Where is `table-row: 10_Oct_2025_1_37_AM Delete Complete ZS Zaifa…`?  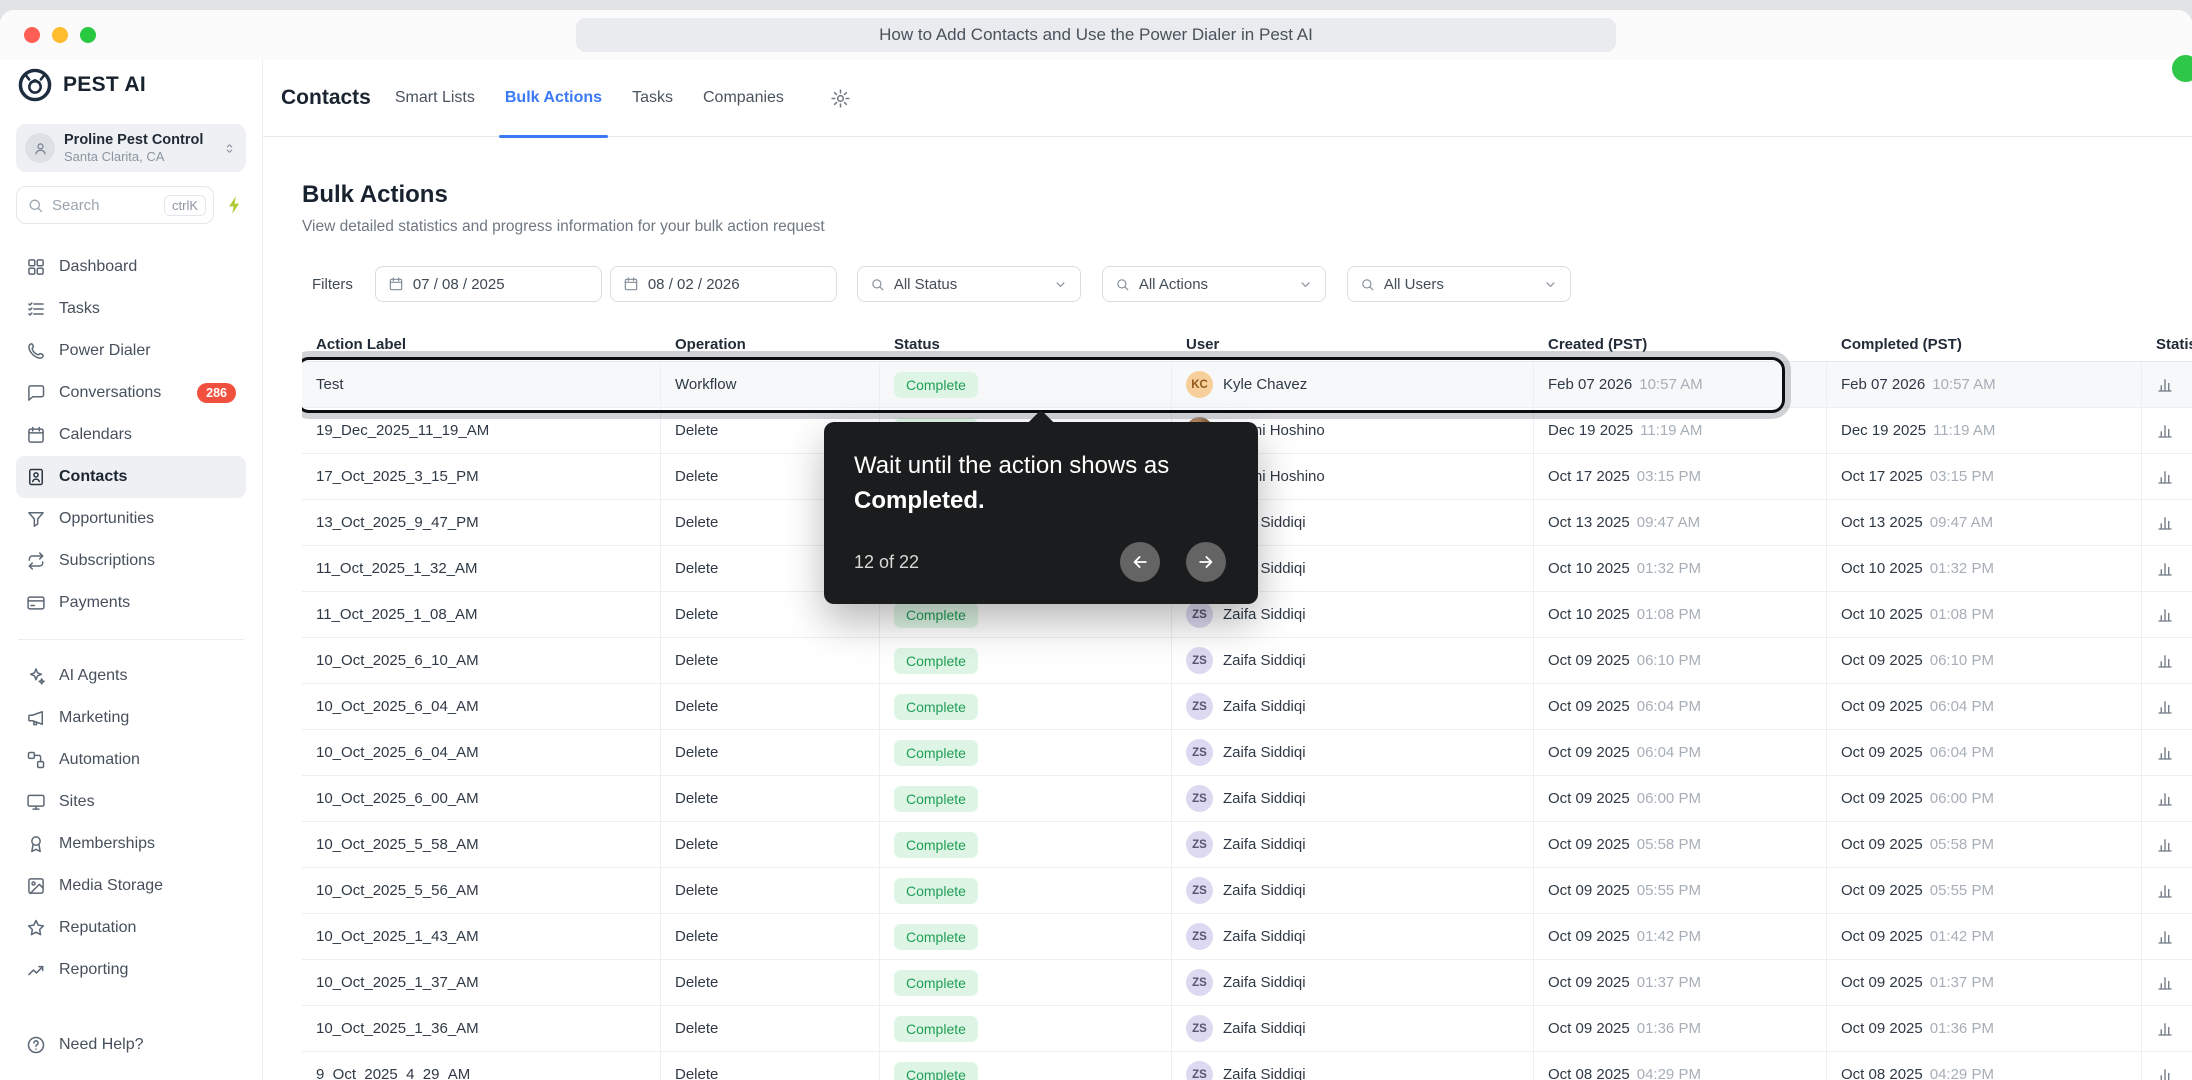 table-row: 10_Oct_2025_1_37_AM Delete Complete ZS Zaifa… is located at coordinates (1247, 983).